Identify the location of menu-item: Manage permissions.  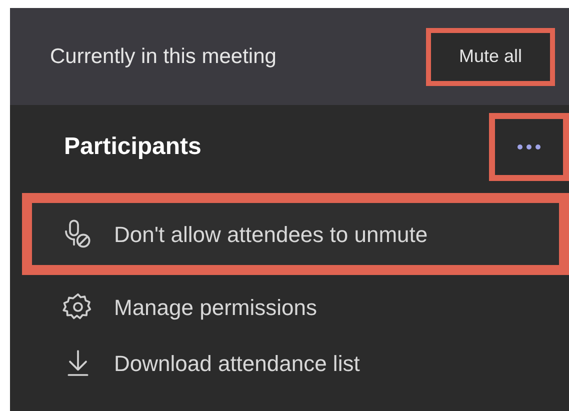
(295, 307).